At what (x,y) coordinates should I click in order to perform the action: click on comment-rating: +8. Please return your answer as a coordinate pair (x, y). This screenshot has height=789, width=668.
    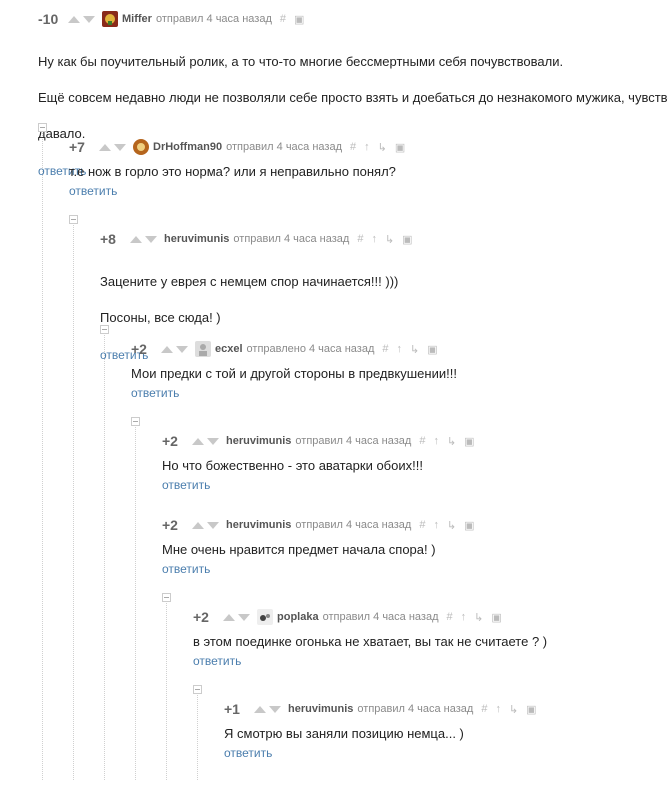
    Looking at the image, I should click on (108, 239).